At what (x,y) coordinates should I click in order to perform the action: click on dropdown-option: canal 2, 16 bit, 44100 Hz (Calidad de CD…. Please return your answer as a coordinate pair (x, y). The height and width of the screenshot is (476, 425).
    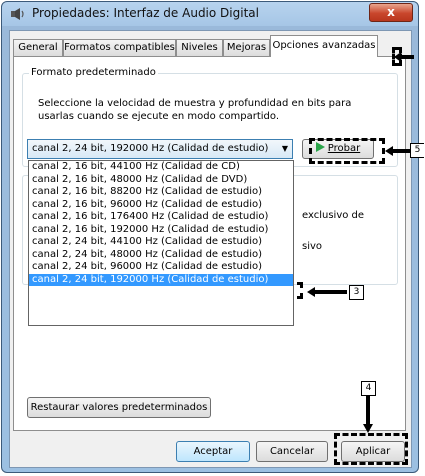
    Looking at the image, I should click on (161, 167).